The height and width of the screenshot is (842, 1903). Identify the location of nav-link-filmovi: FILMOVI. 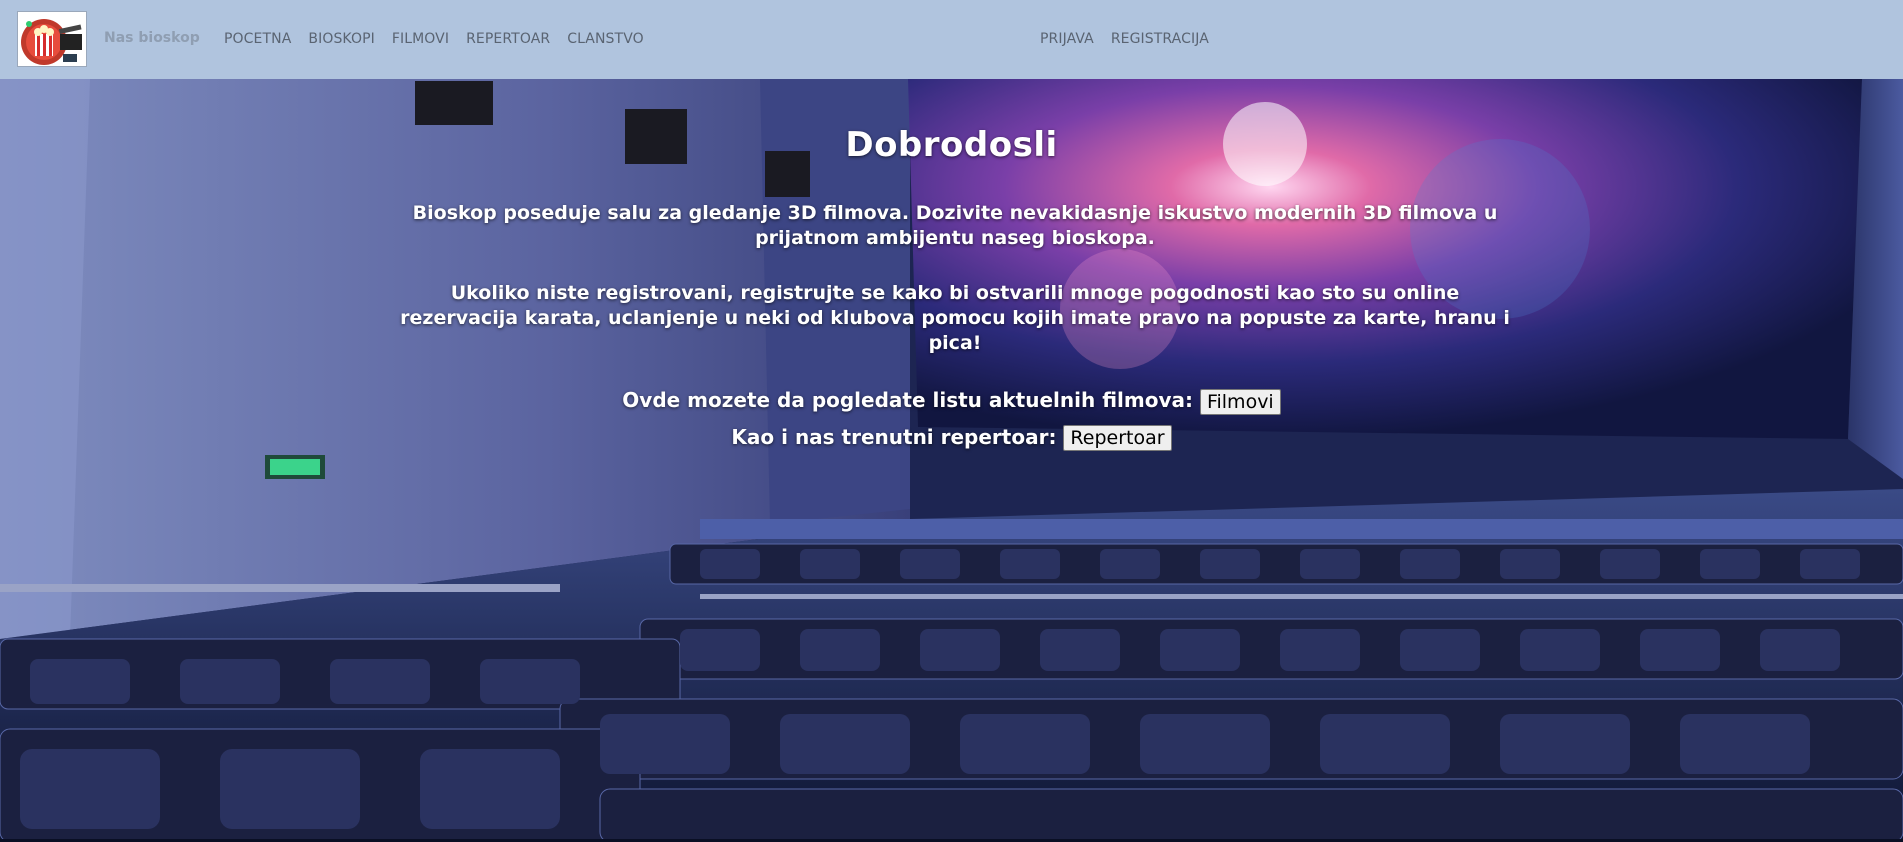
(420, 39).